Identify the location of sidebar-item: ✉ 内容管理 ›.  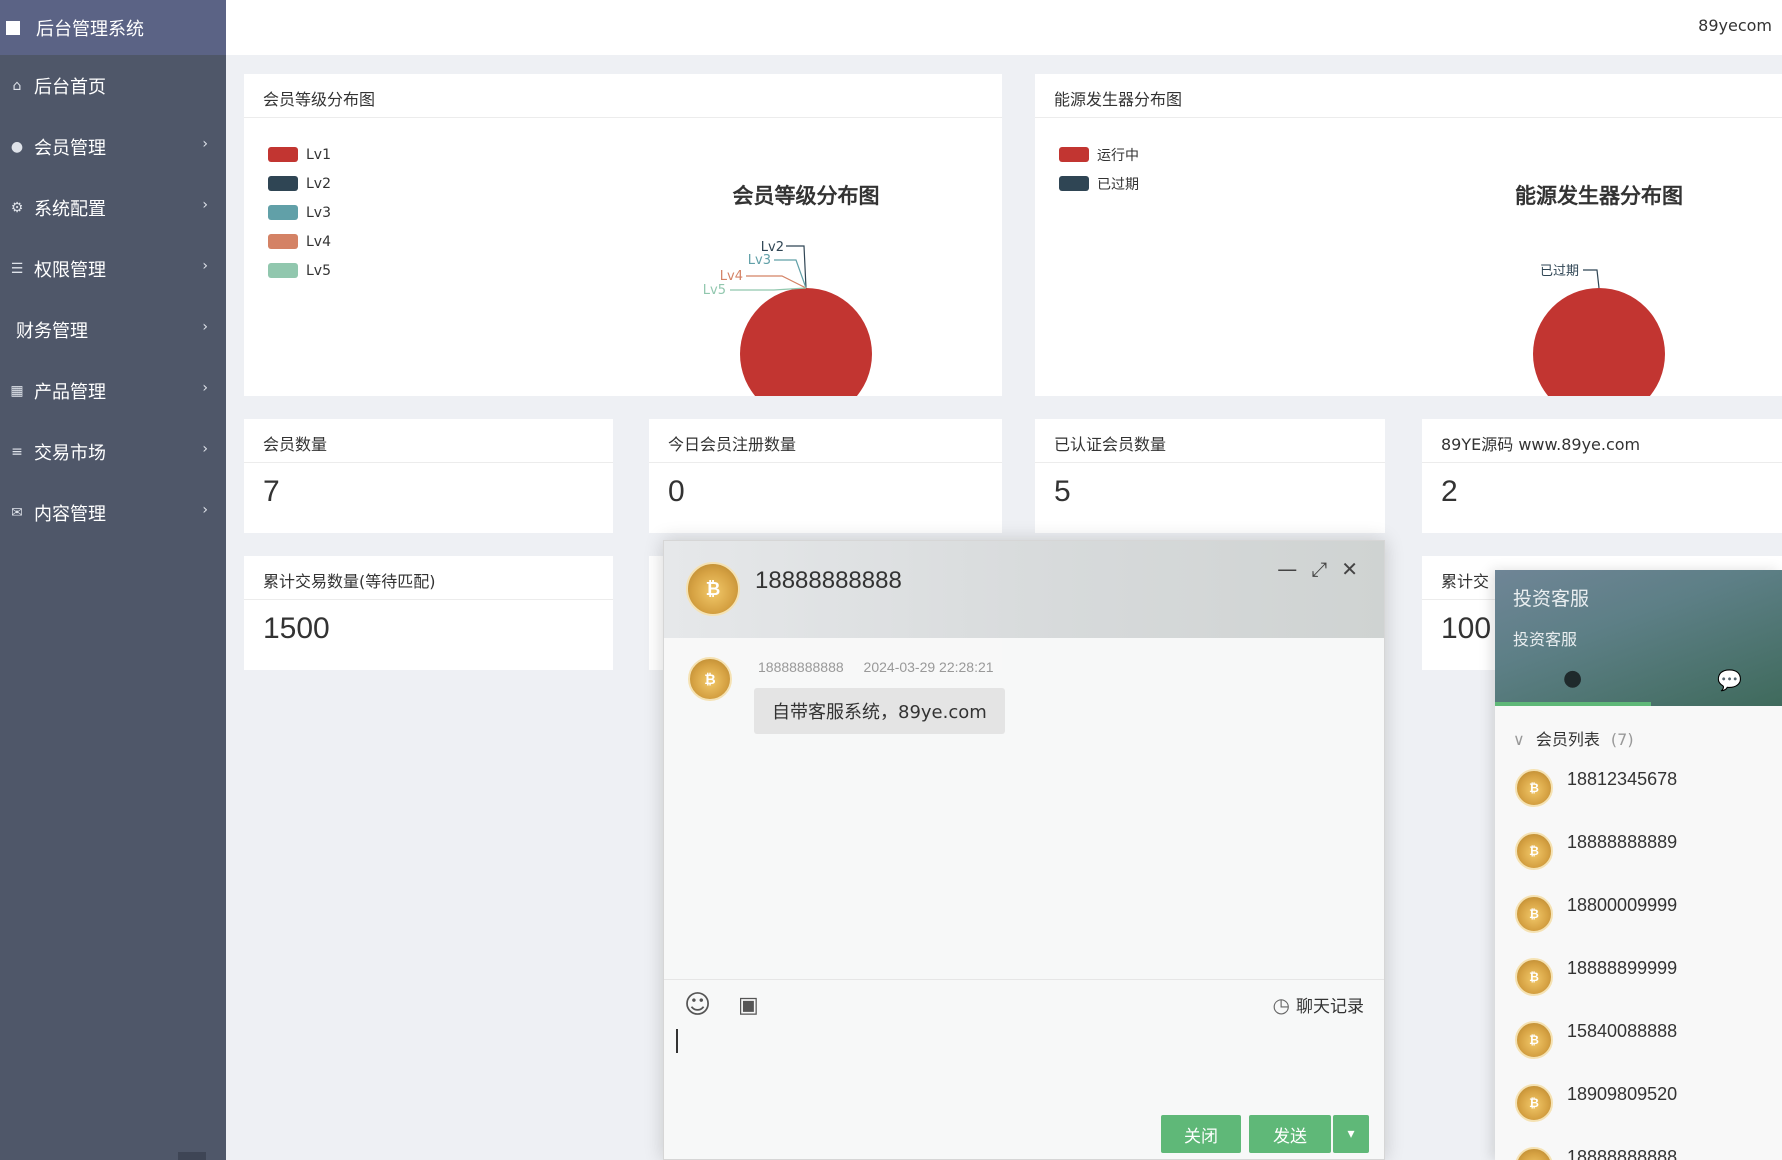
(113, 512).